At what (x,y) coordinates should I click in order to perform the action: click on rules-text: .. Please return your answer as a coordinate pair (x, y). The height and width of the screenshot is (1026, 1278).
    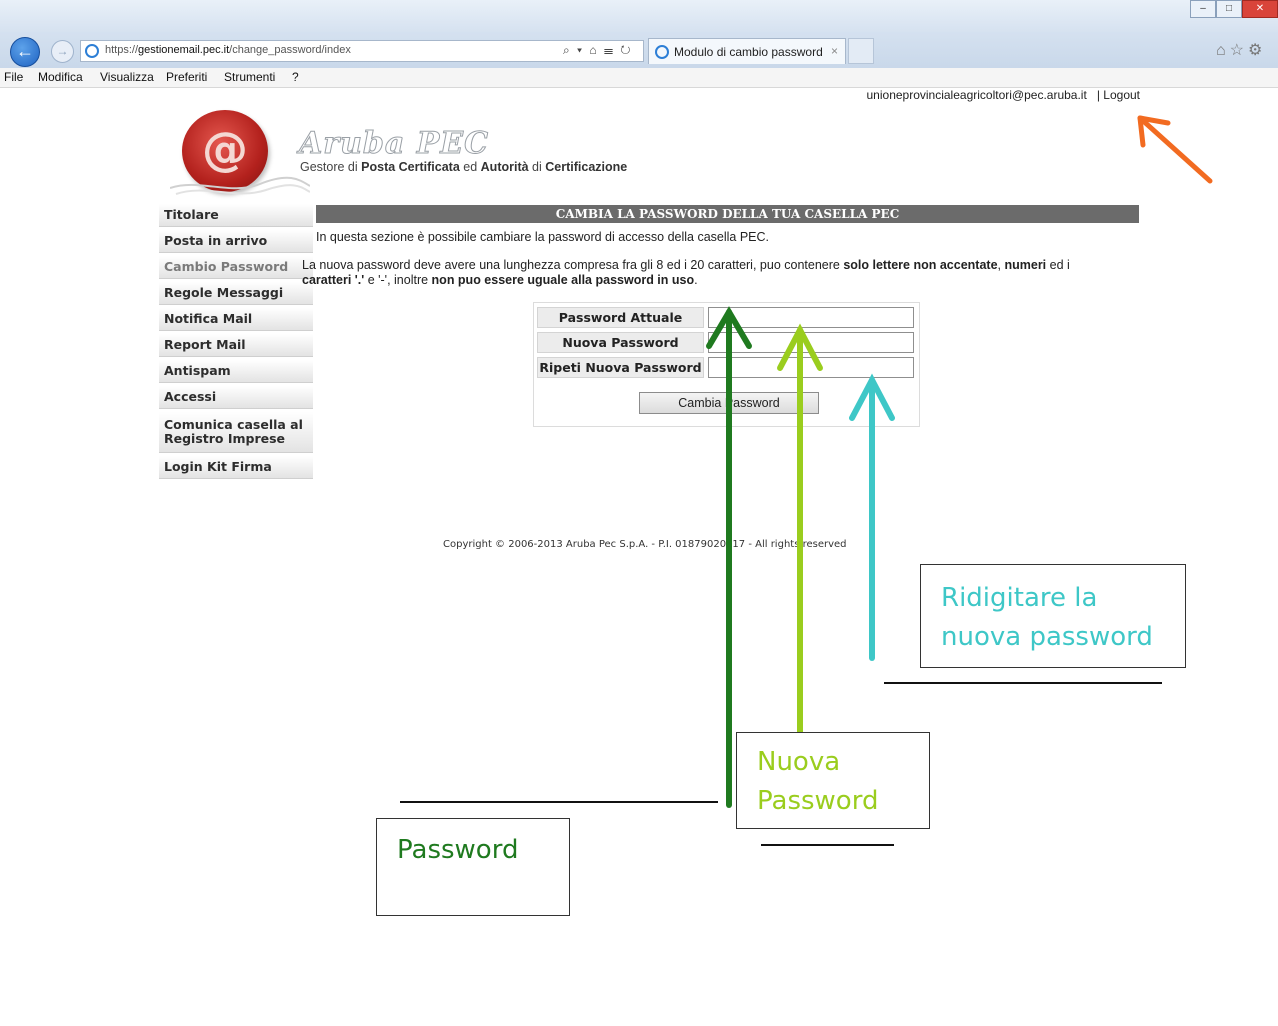
    Looking at the image, I should click on (696, 280).